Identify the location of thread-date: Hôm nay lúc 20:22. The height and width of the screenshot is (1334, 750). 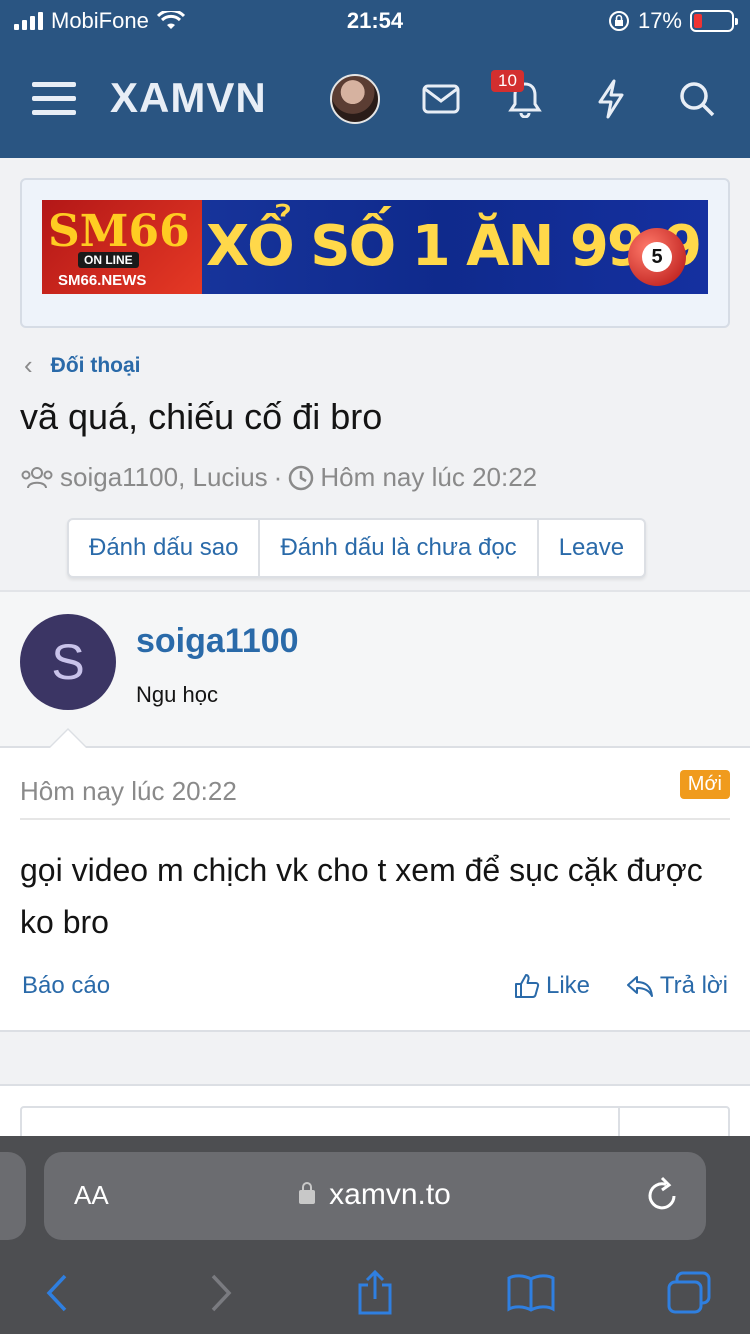
(429, 477).